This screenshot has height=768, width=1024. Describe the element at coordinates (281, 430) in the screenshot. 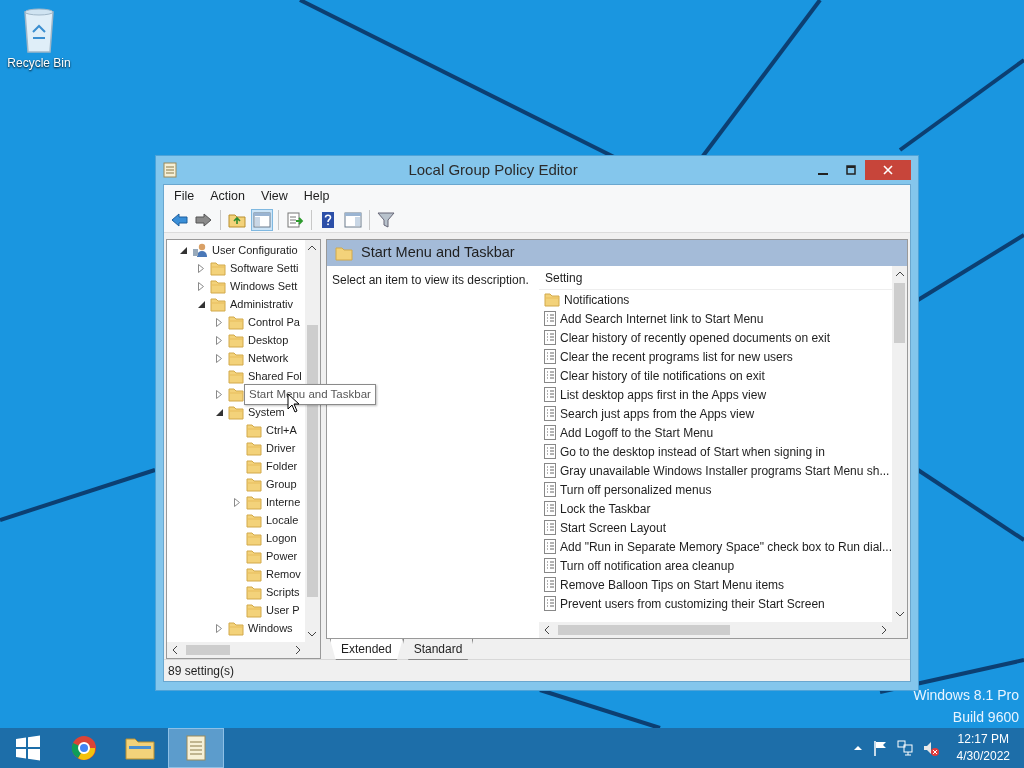

I see `tree-item: Ctrl+A` at that location.